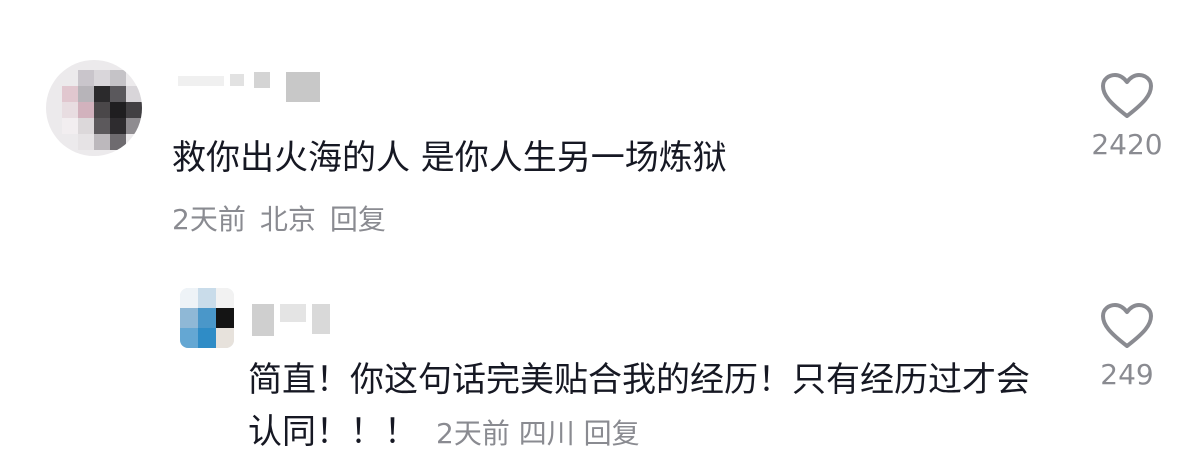  I want to click on replier-name-blurred, so click(291, 320).